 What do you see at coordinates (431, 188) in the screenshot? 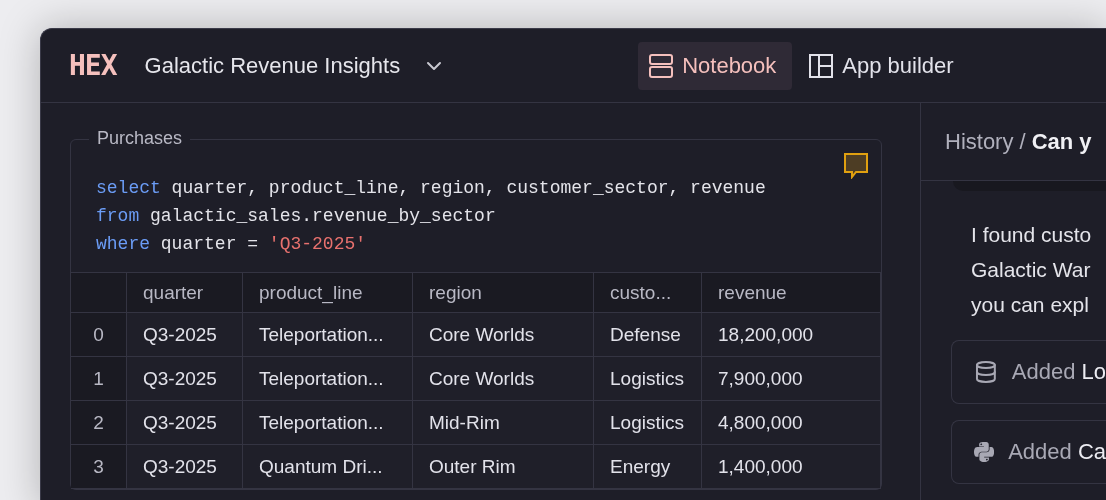
I see `code-line: select quarter, product_line, region, customer_sector, revenue` at bounding box center [431, 188].